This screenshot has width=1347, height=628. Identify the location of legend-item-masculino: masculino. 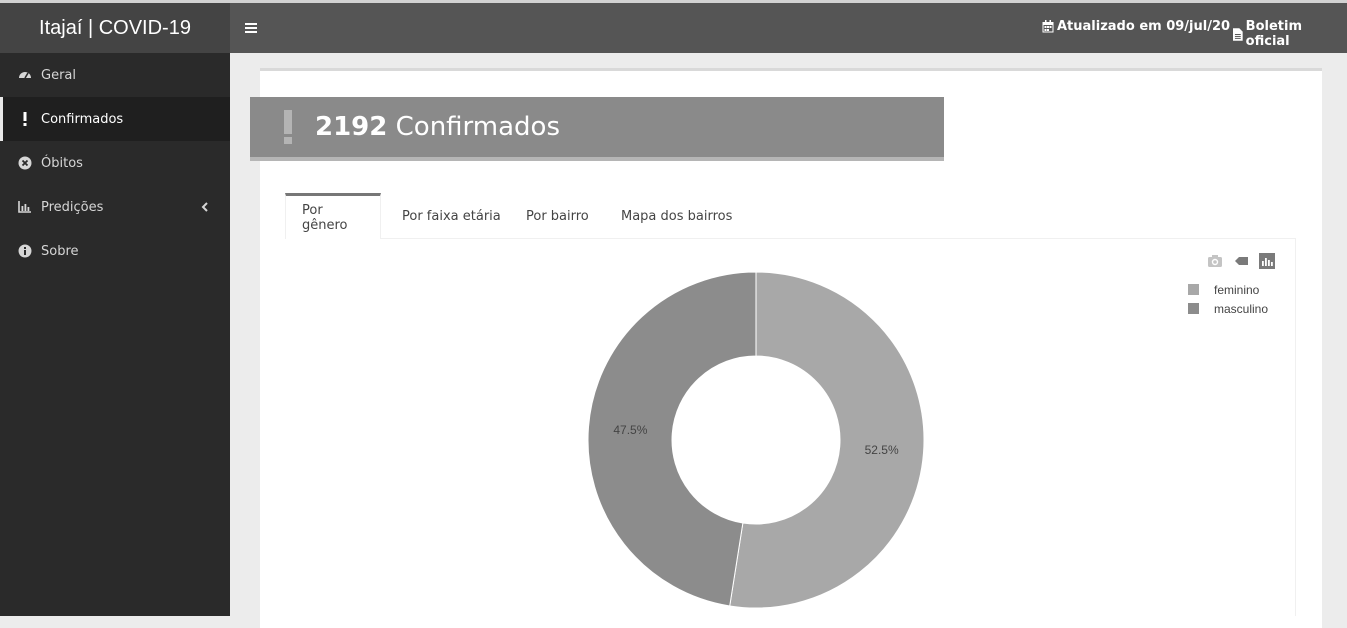
(1228, 308).